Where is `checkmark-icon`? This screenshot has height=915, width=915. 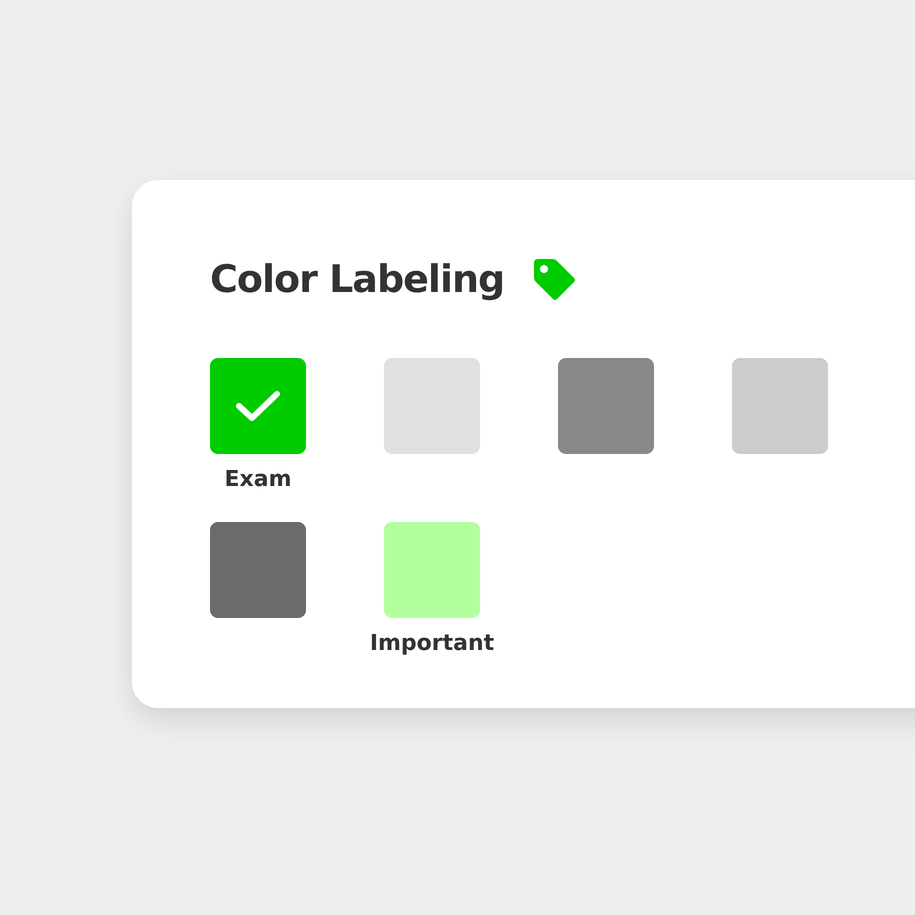
checkmark-icon is located at coordinates (258, 406).